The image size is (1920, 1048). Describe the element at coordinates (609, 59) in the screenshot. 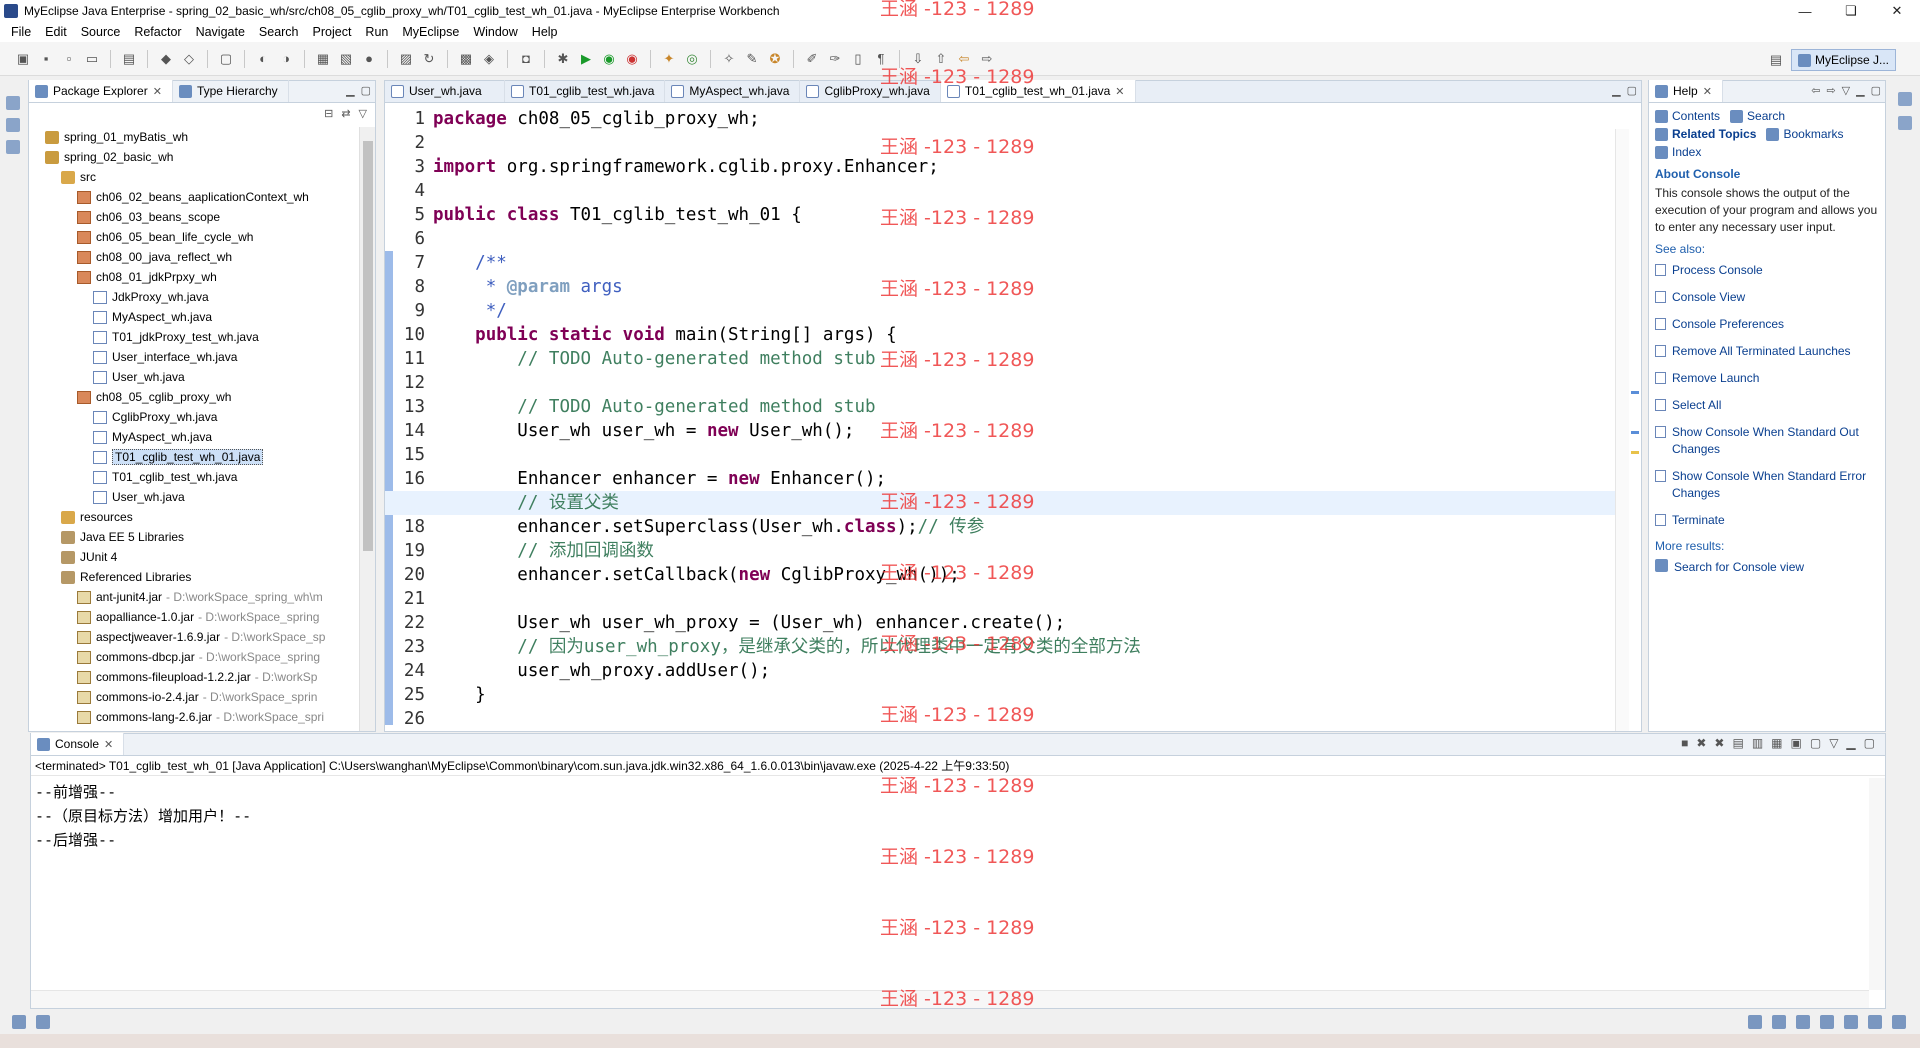

I see `coverage-icon: ◉` at that location.